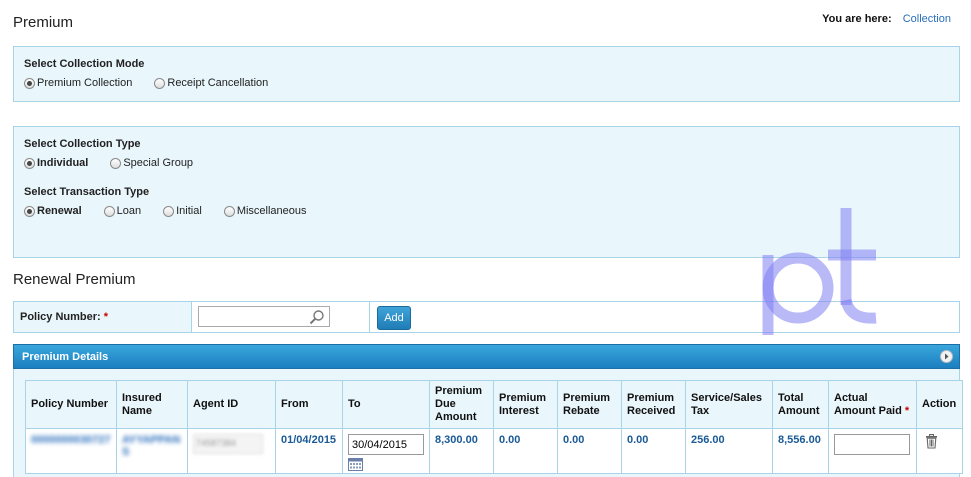  Describe the element at coordinates (872, 444) in the screenshot. I see `actual-amount-input` at that location.